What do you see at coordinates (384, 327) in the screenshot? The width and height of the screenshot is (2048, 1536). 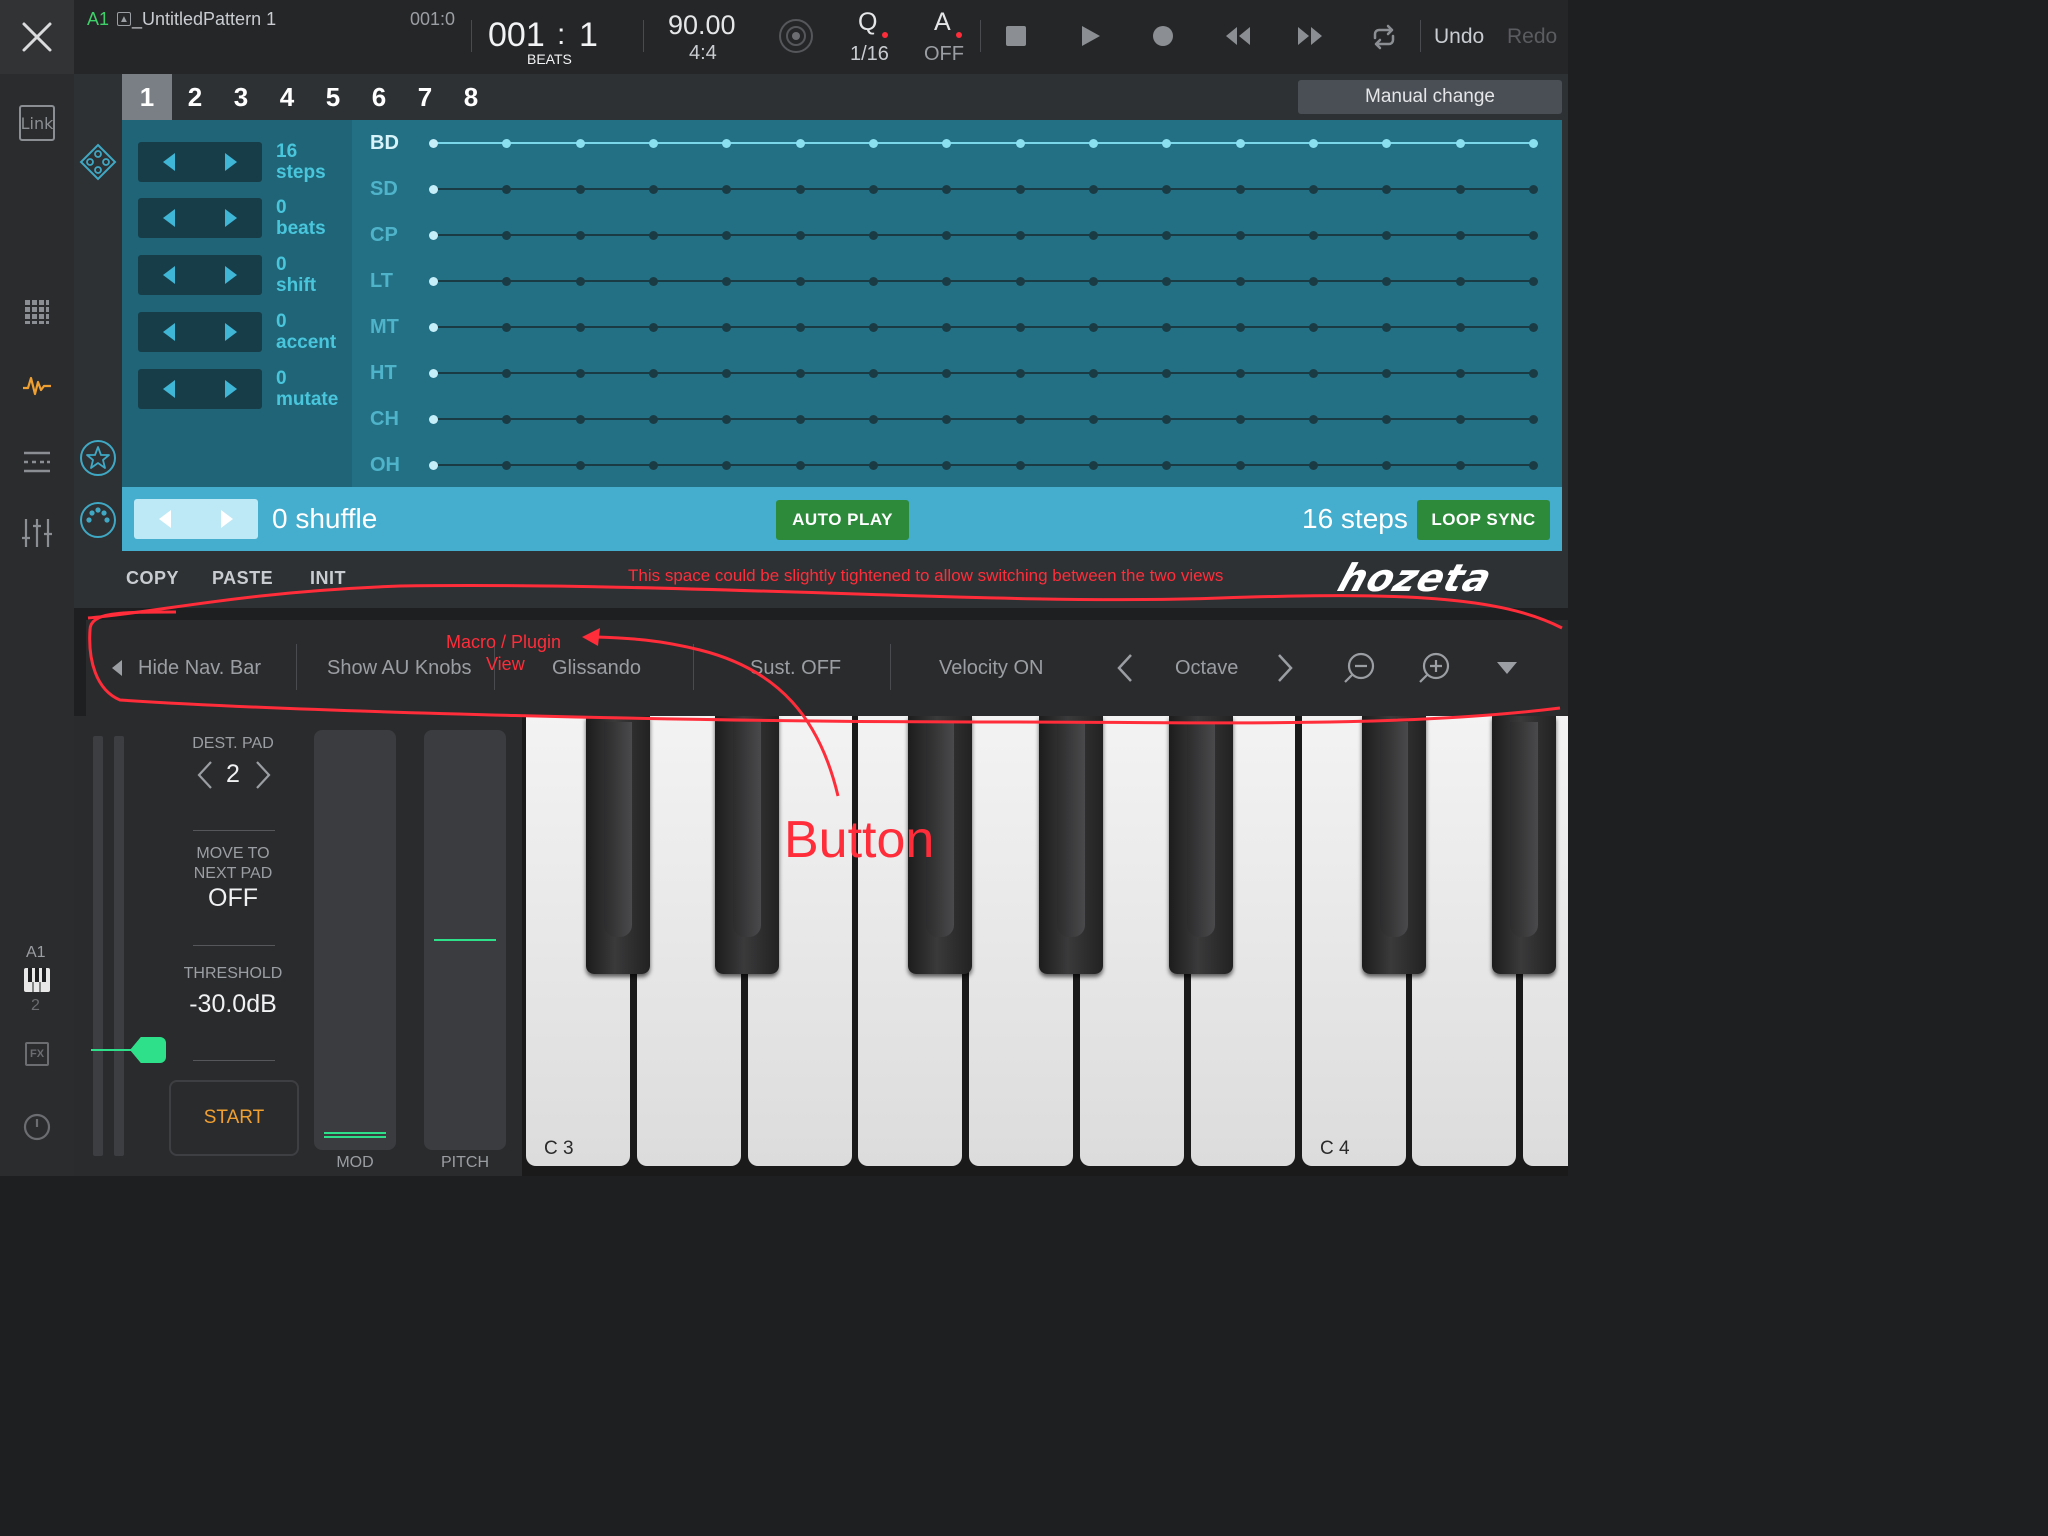 I see `drum-row-label: MT` at bounding box center [384, 327].